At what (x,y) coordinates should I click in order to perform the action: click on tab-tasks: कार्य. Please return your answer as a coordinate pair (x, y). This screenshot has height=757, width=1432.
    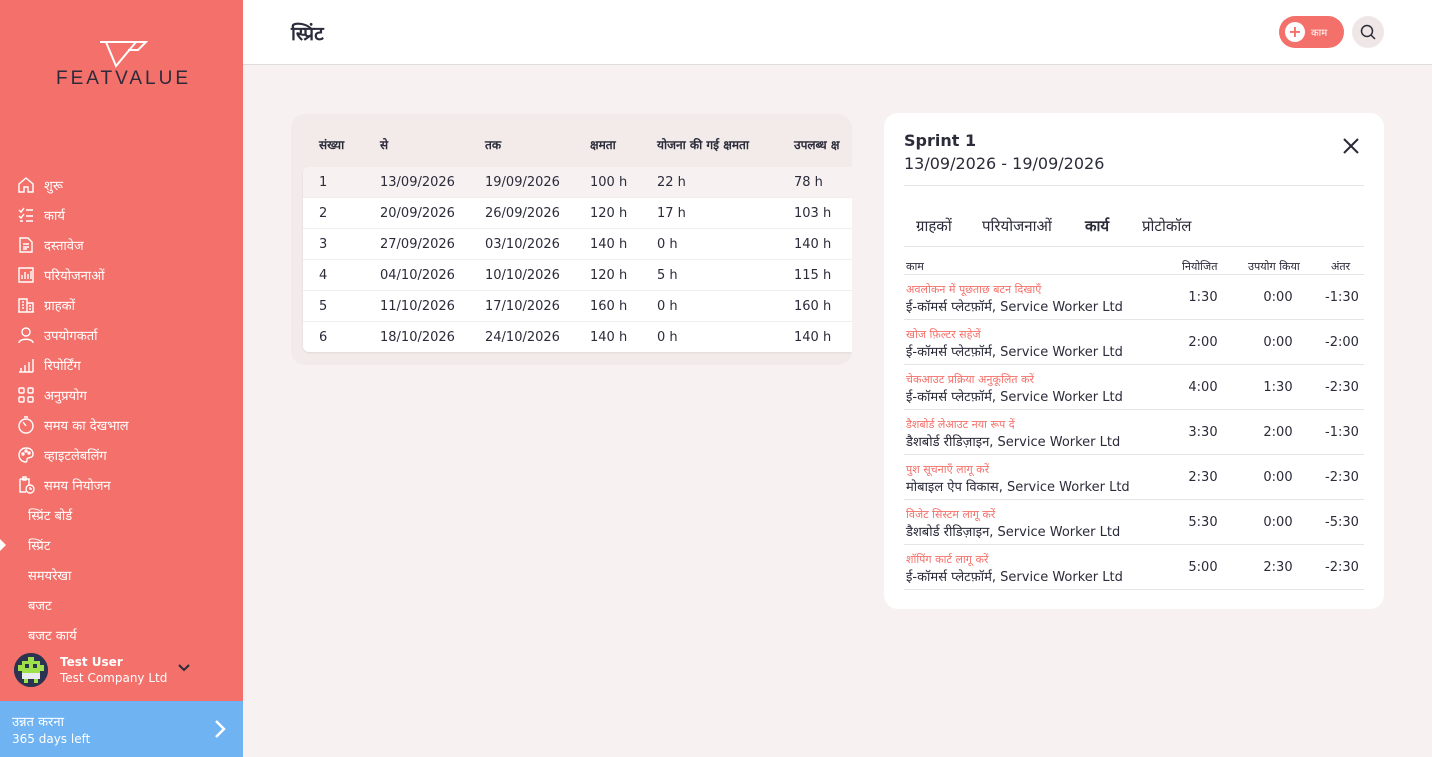
    Looking at the image, I should click on (1097, 226).